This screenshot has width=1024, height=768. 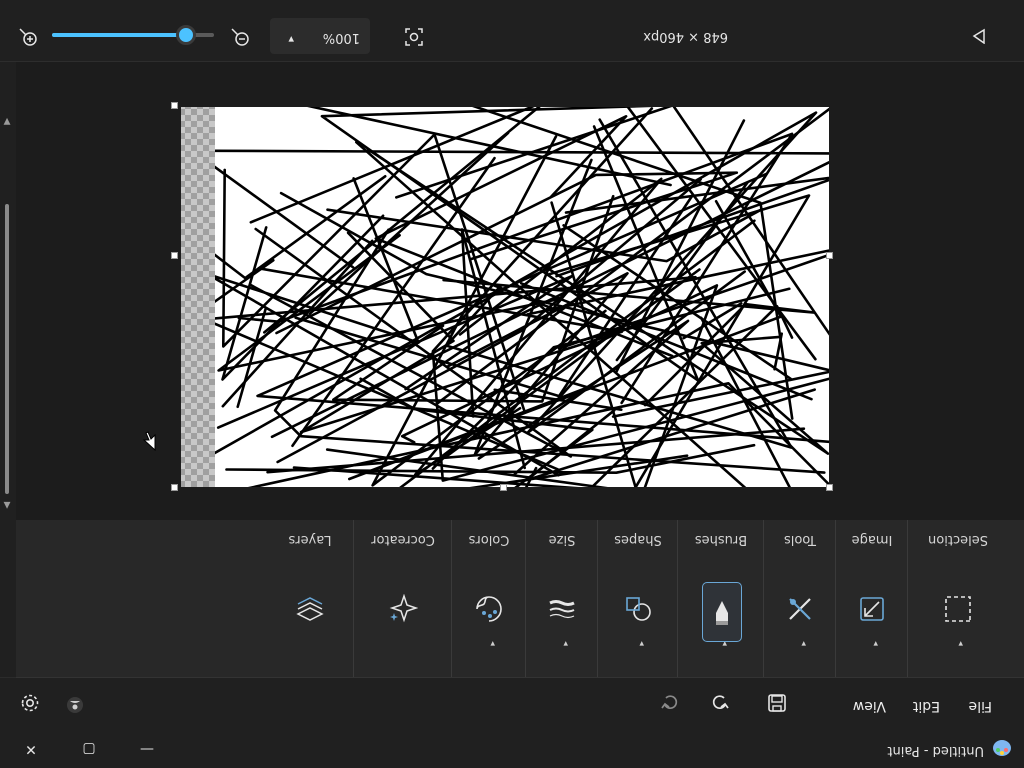 I want to click on group-tools: ▾ Tools, so click(x=799, y=598).